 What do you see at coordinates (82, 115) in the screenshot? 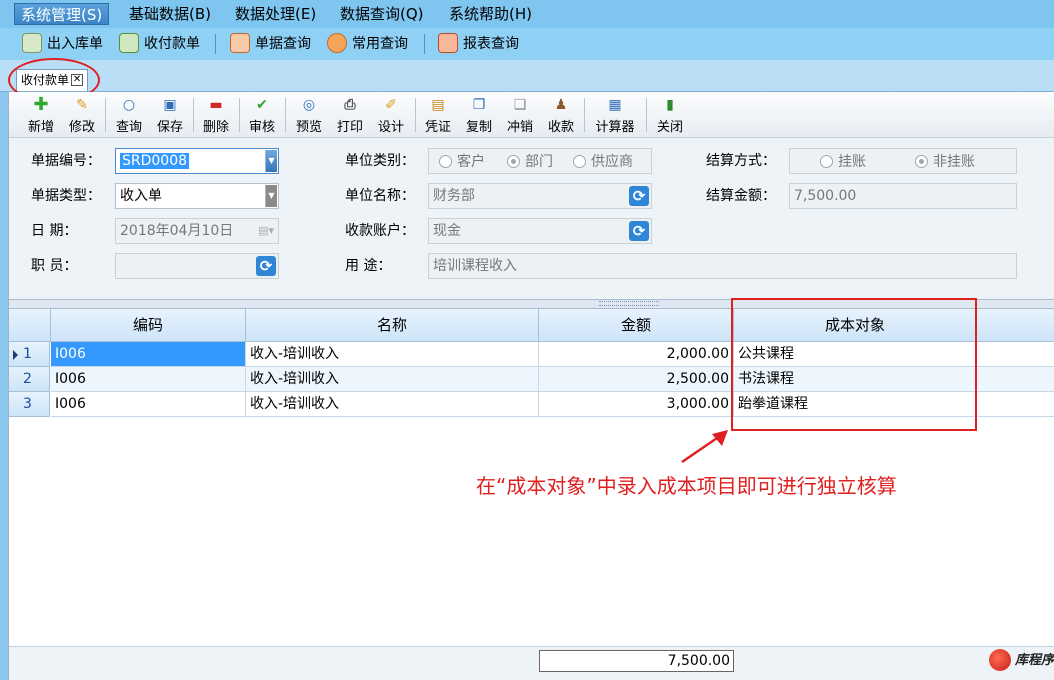
I see `edit-button: ✎ 修改` at bounding box center [82, 115].